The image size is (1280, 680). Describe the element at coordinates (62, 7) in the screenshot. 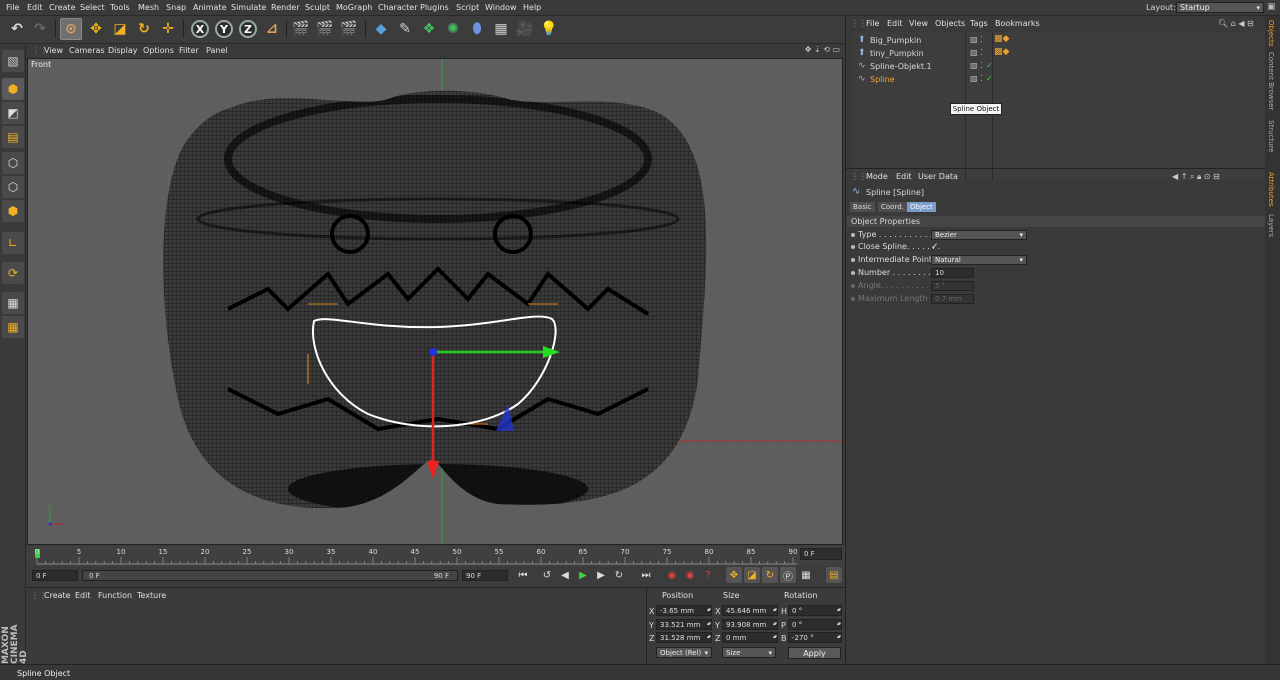

I see `menu-create: Create` at that location.